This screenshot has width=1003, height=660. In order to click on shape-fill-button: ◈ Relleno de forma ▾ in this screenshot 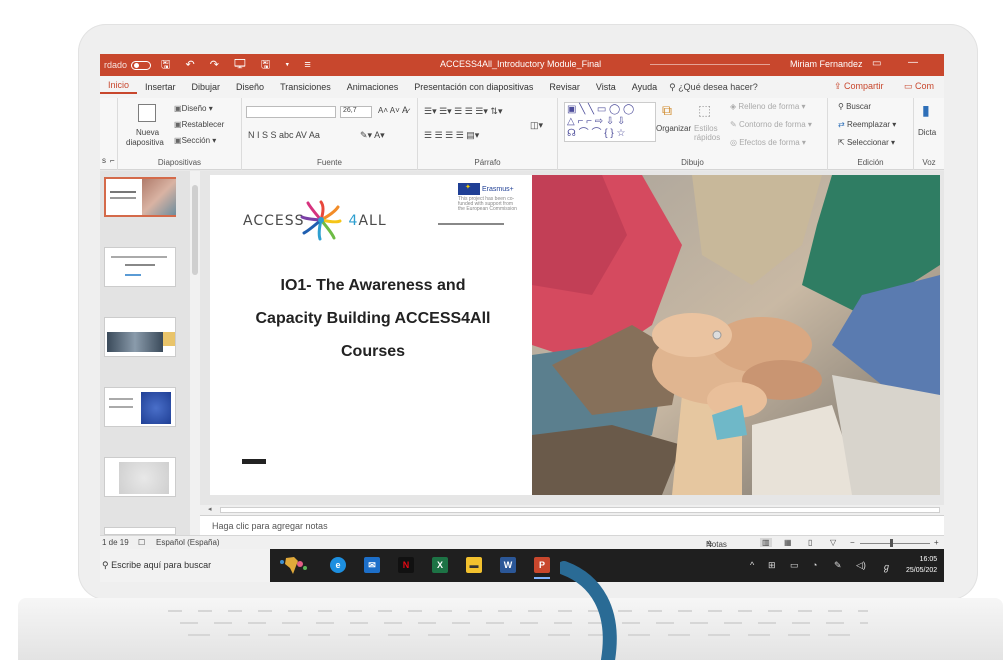, I will do `click(768, 106)`.